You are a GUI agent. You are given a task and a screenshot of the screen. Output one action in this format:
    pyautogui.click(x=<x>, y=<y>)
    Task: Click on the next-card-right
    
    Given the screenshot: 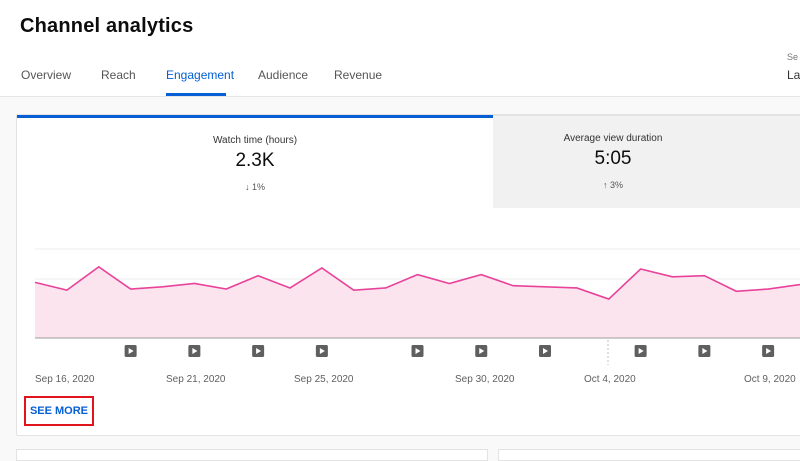 What is the action you would take?
    pyautogui.click(x=649, y=455)
    